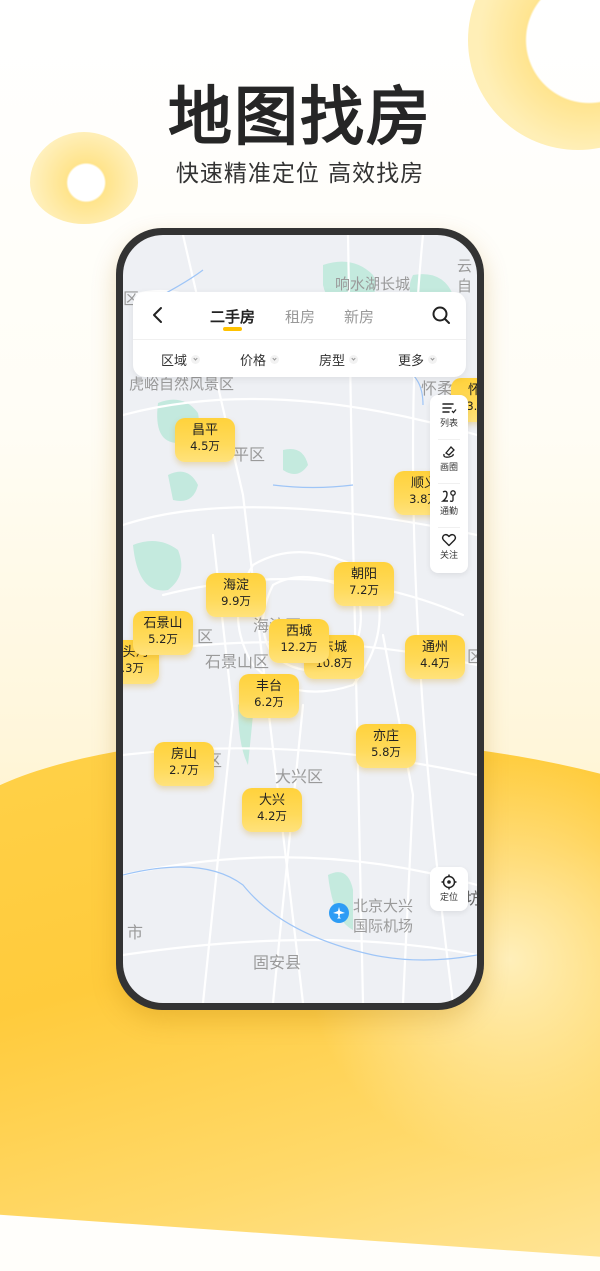  I want to click on filter-price: 价格, so click(260, 359).